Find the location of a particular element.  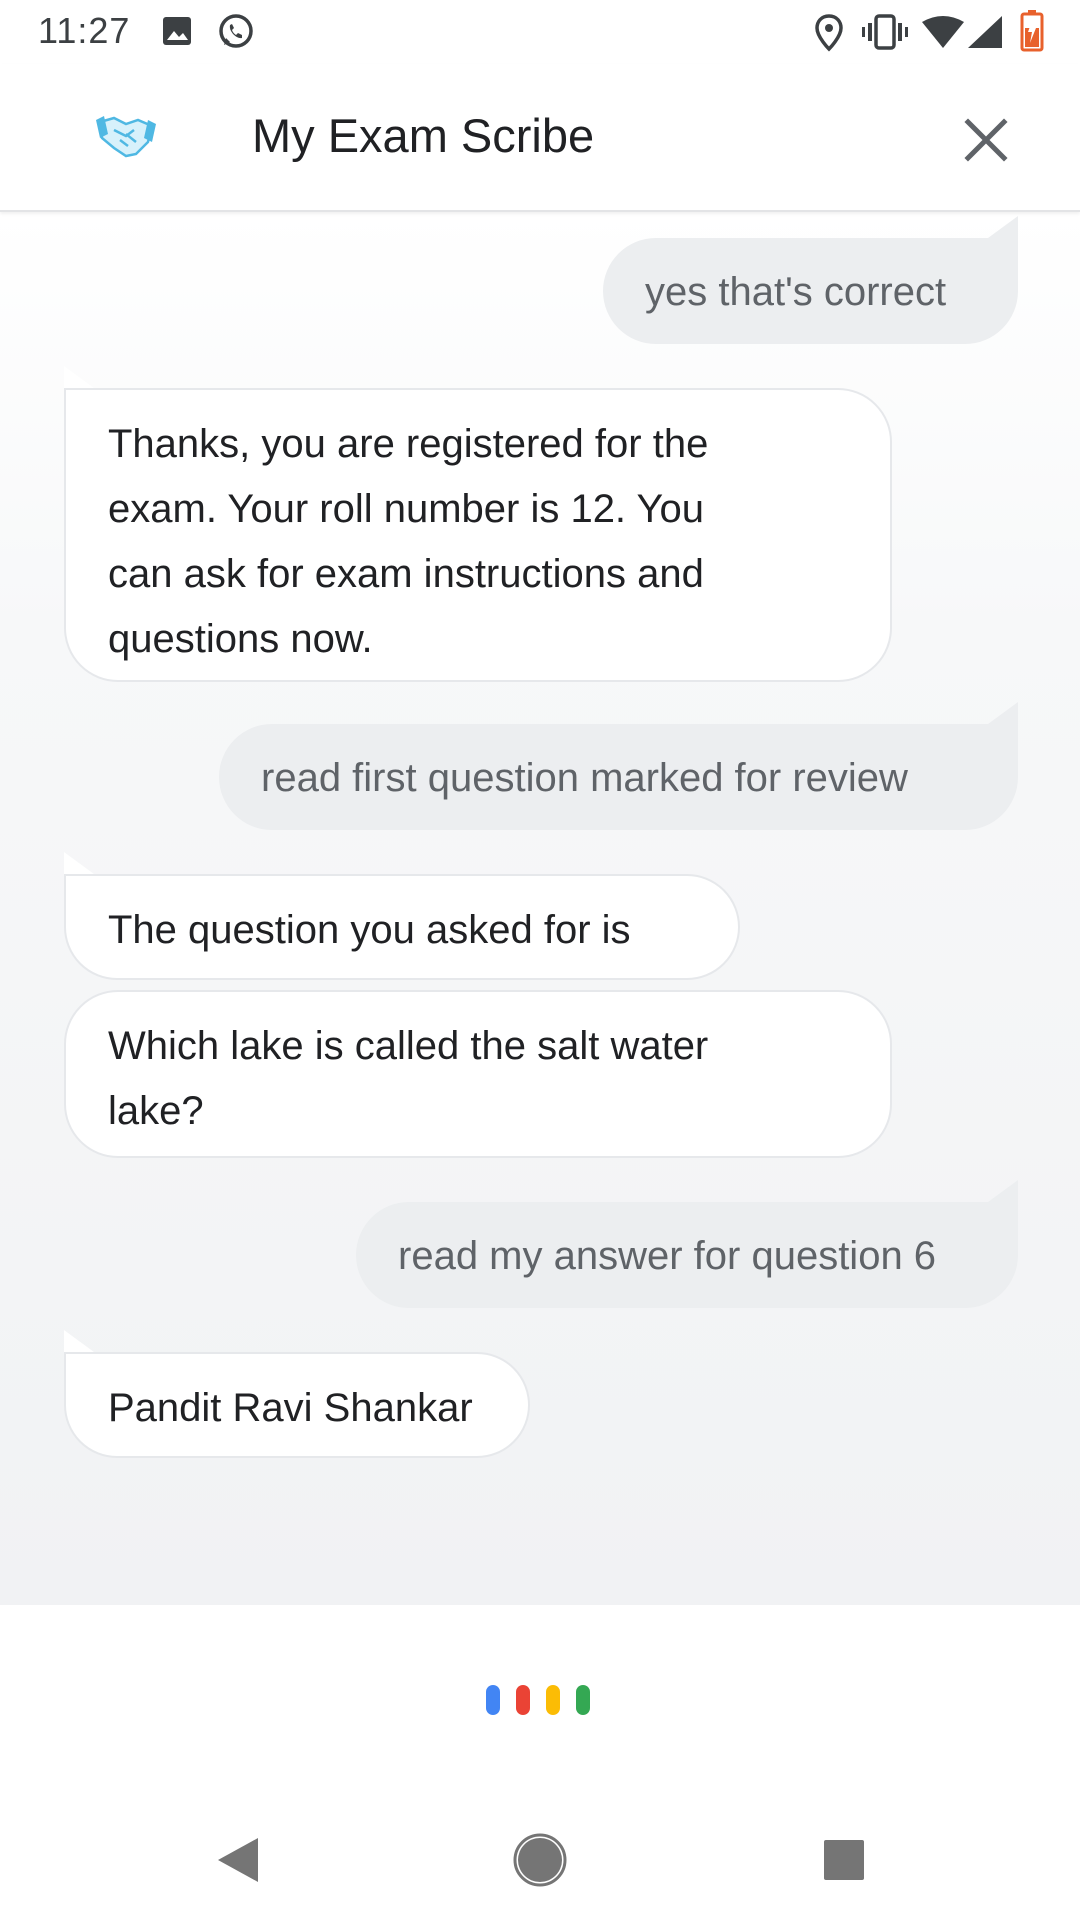

user-message: read first question marked for review is located at coordinates (618, 766).